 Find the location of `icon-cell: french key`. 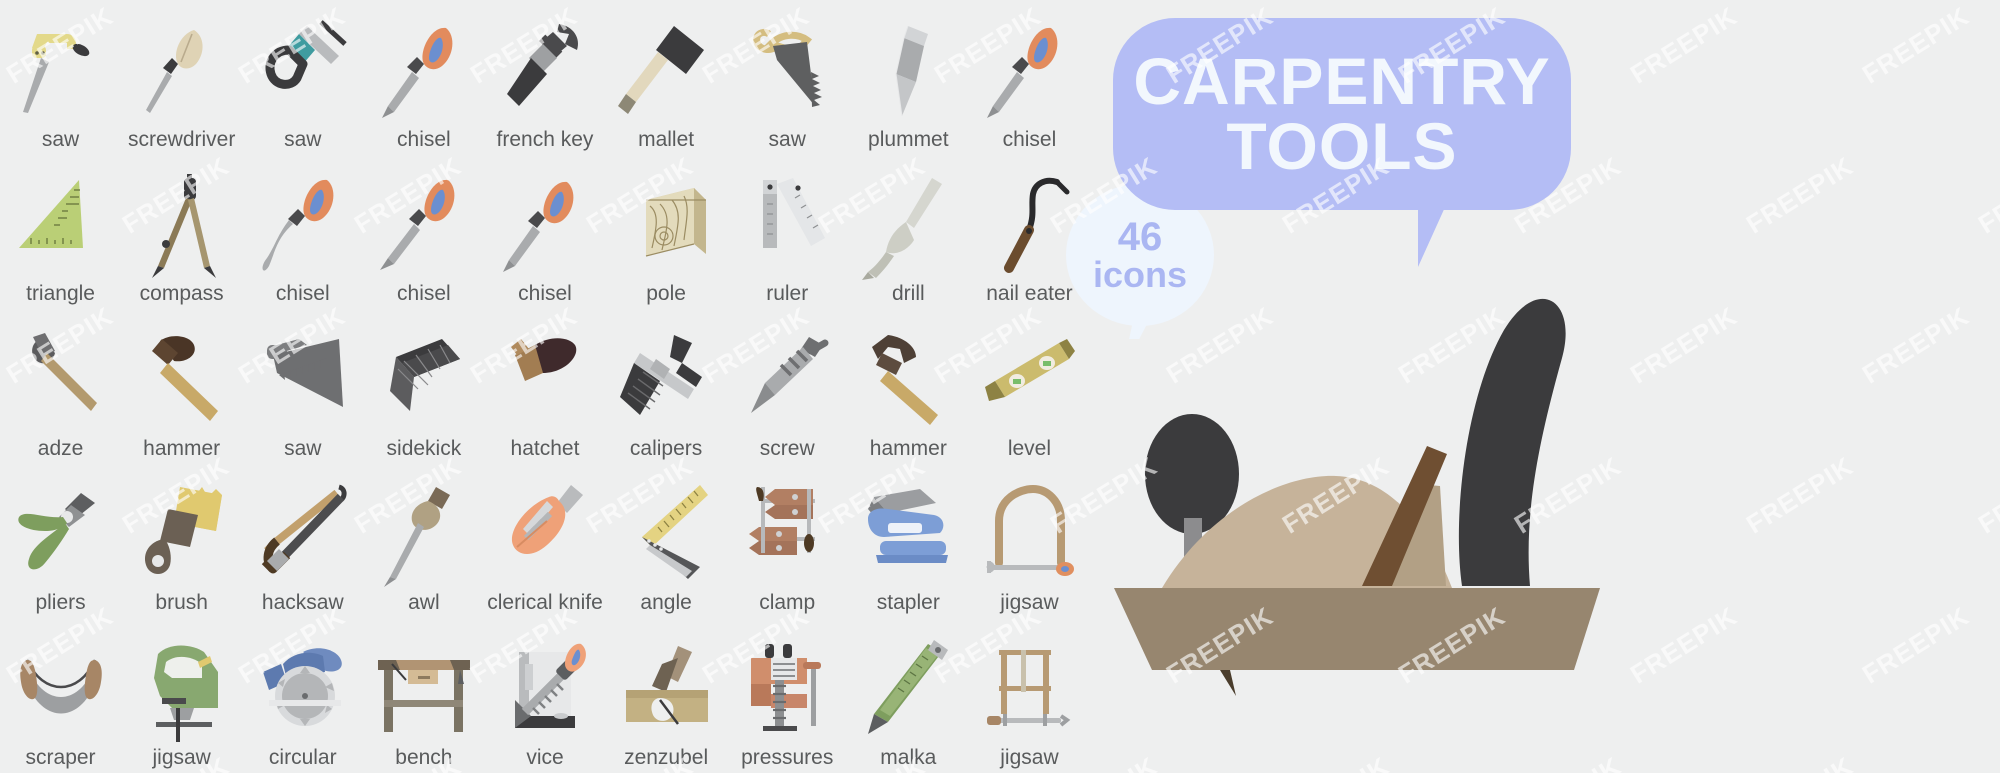

icon-cell: french key is located at coordinates (544, 77).